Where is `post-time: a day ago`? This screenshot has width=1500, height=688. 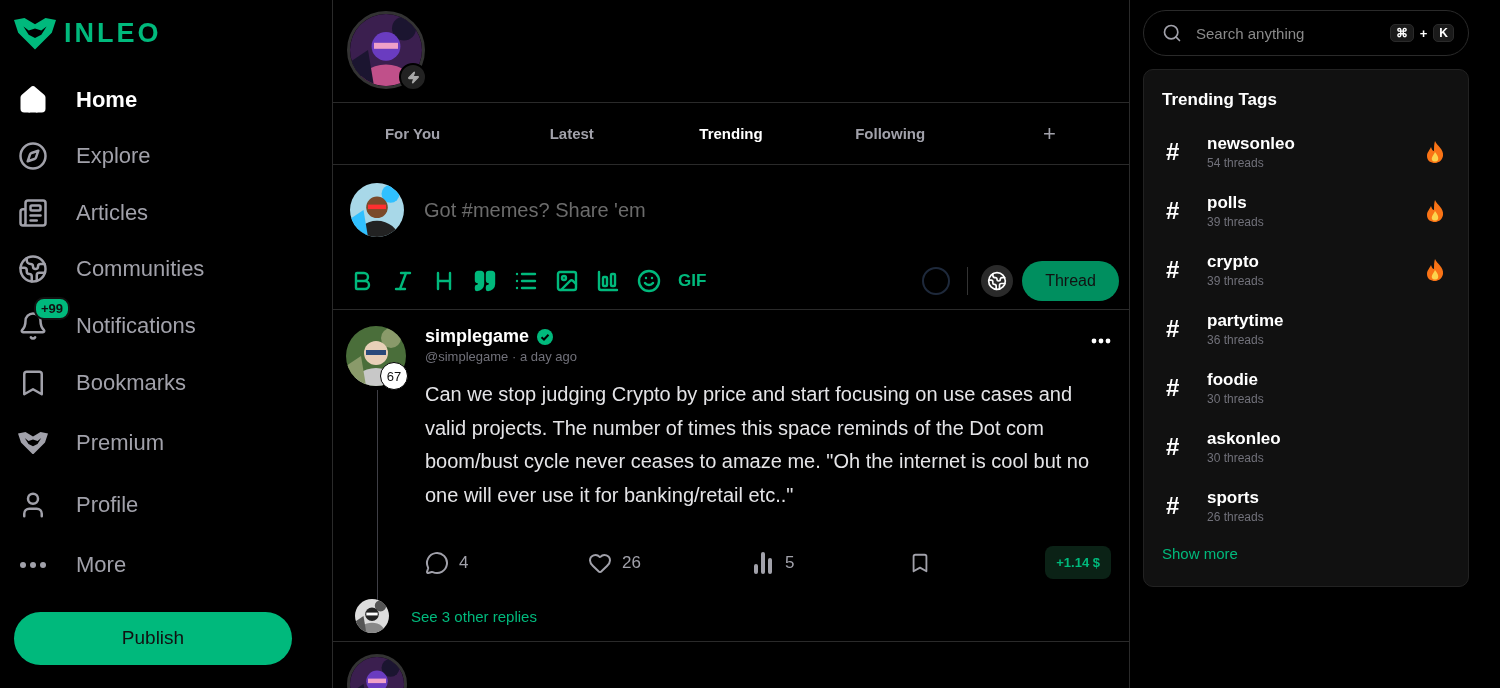
post-time: a day ago is located at coordinates (548, 356).